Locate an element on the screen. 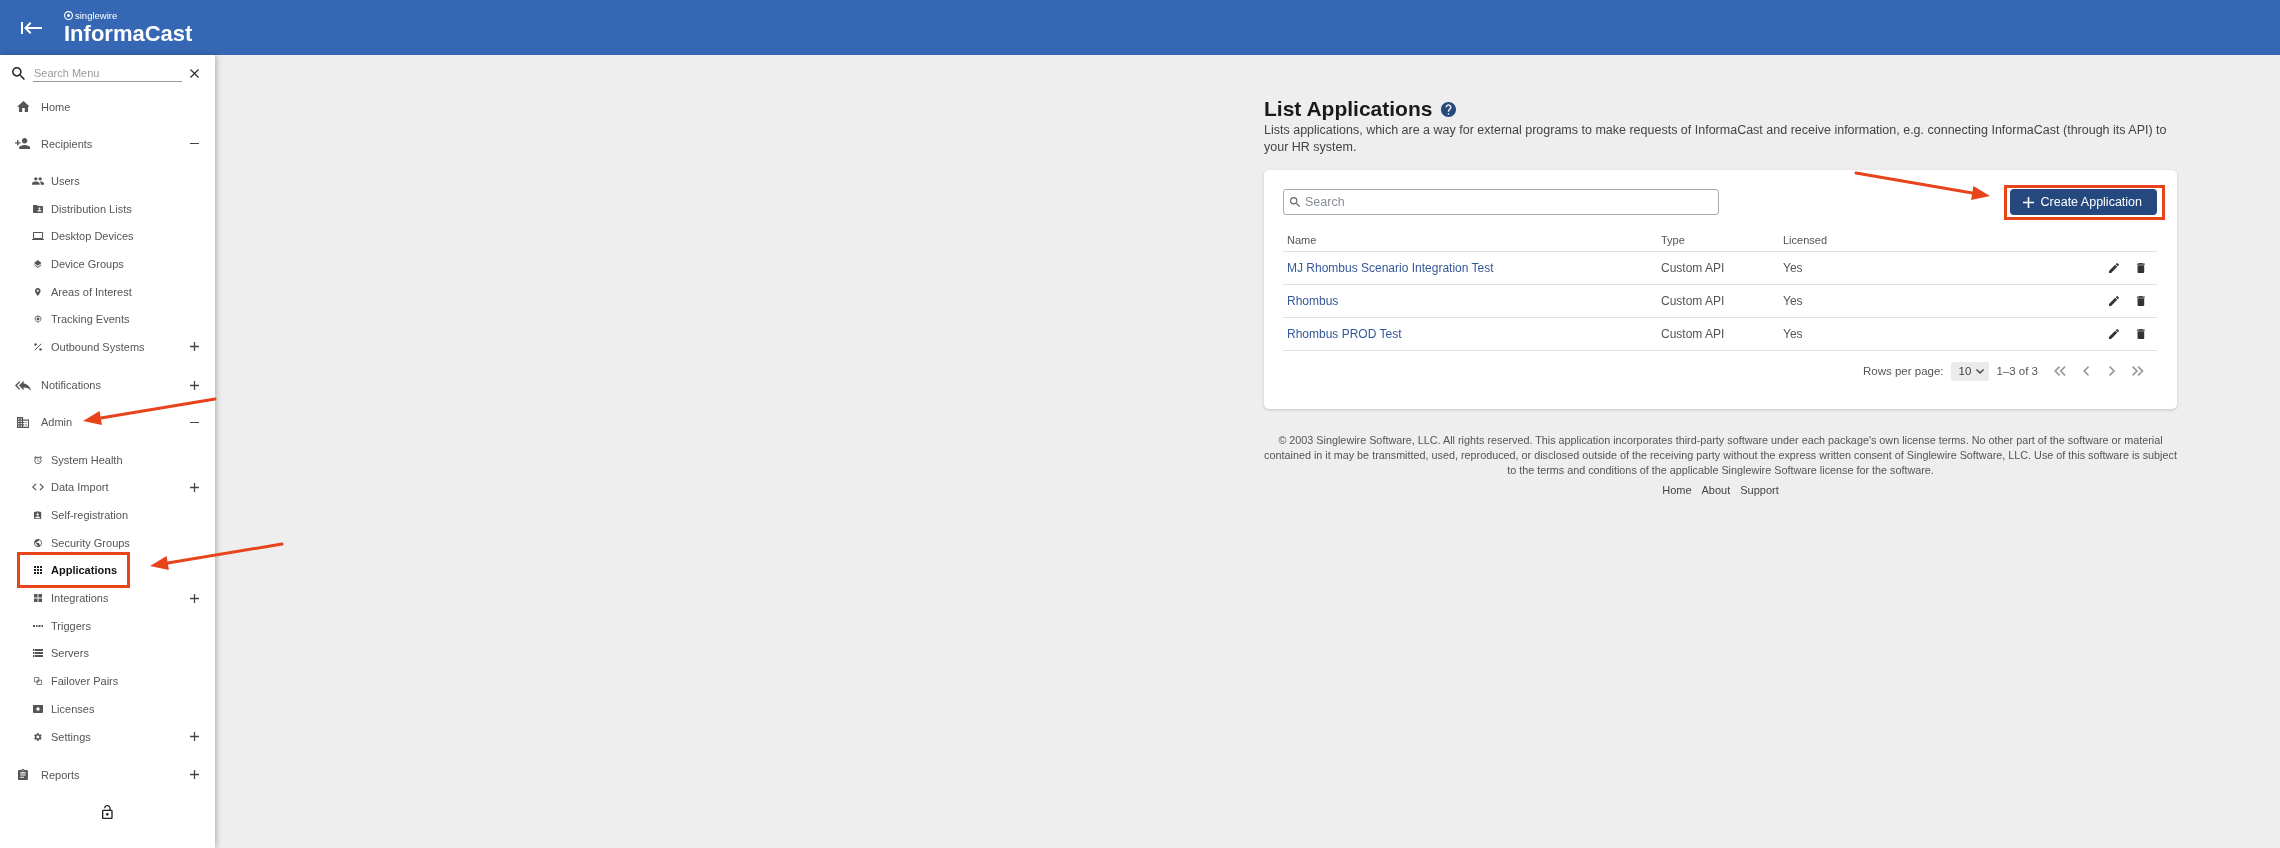 The width and height of the screenshot is (2280, 848). sidebar-item: Integrations is located at coordinates (70, 598).